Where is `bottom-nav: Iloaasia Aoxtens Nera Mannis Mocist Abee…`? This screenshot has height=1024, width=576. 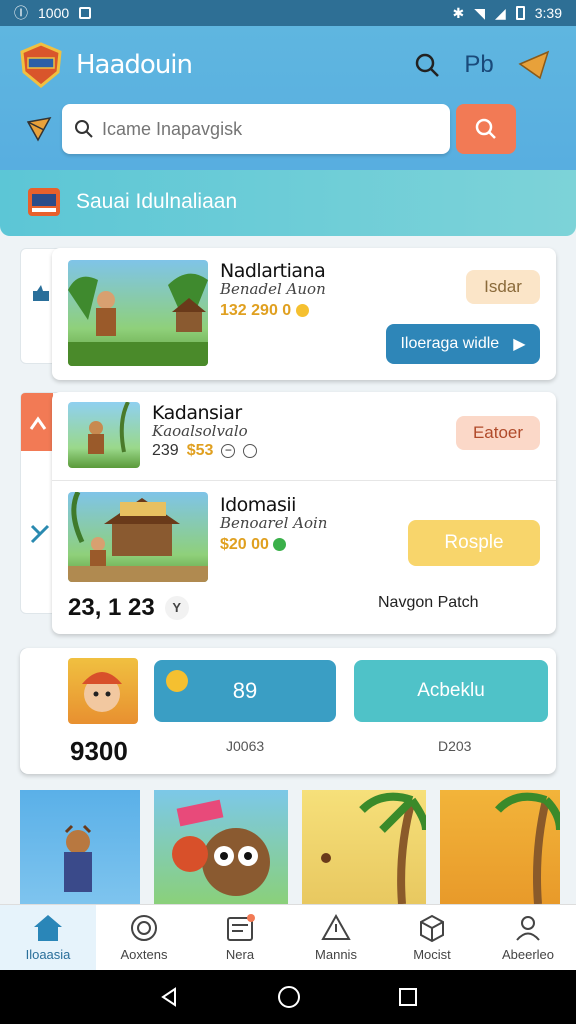 bottom-nav: Iloaasia Aoxtens Nera Mannis Mocist Abee… is located at coordinates (288, 937).